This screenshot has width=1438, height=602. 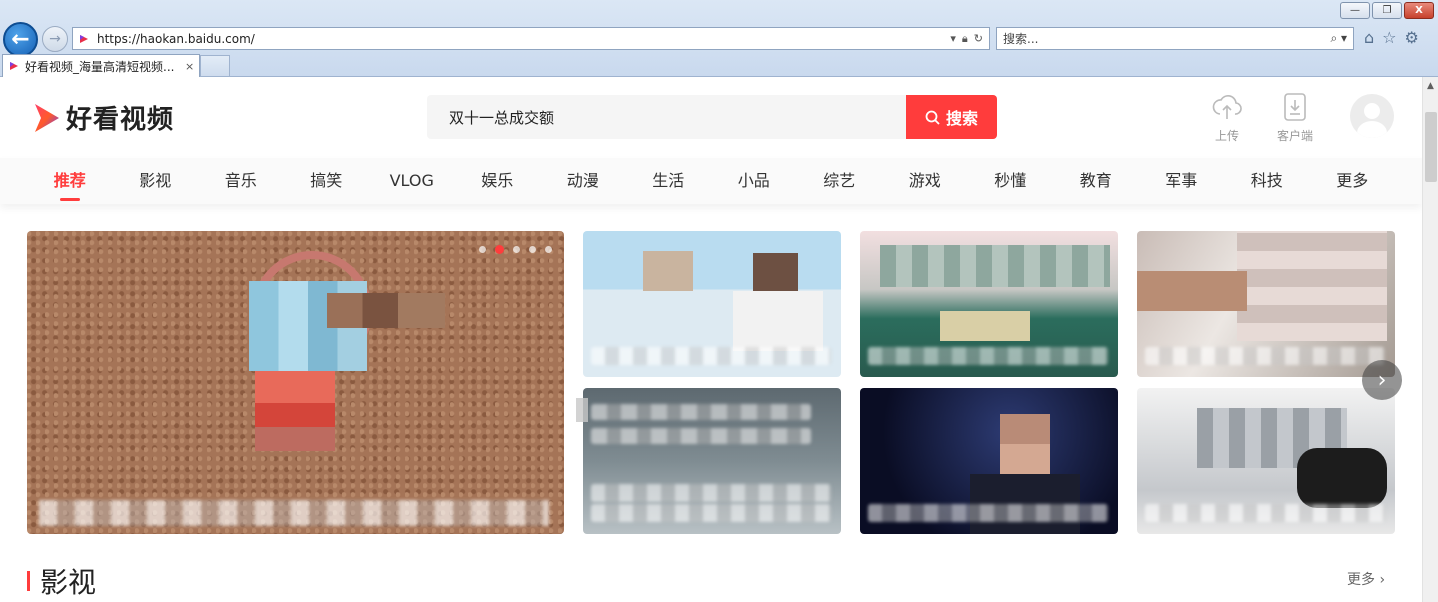 I want to click on browser-tab: 好看视频_海量高清短视频... ×, so click(x=101, y=65).